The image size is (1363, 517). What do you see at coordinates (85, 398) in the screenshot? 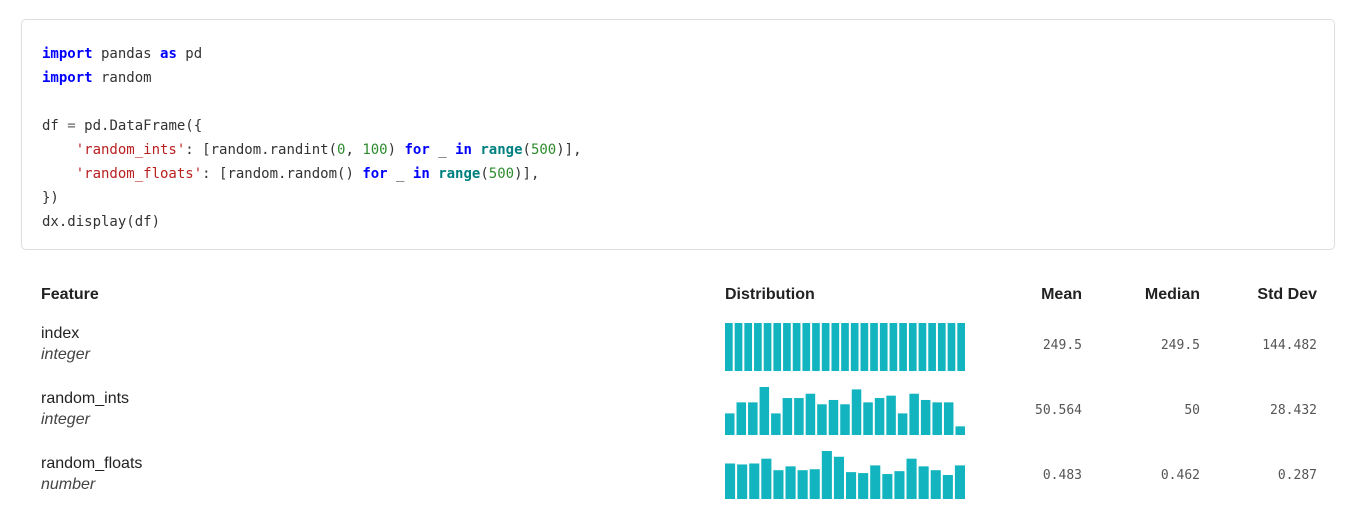
I see `feature-name: random_ints` at bounding box center [85, 398].